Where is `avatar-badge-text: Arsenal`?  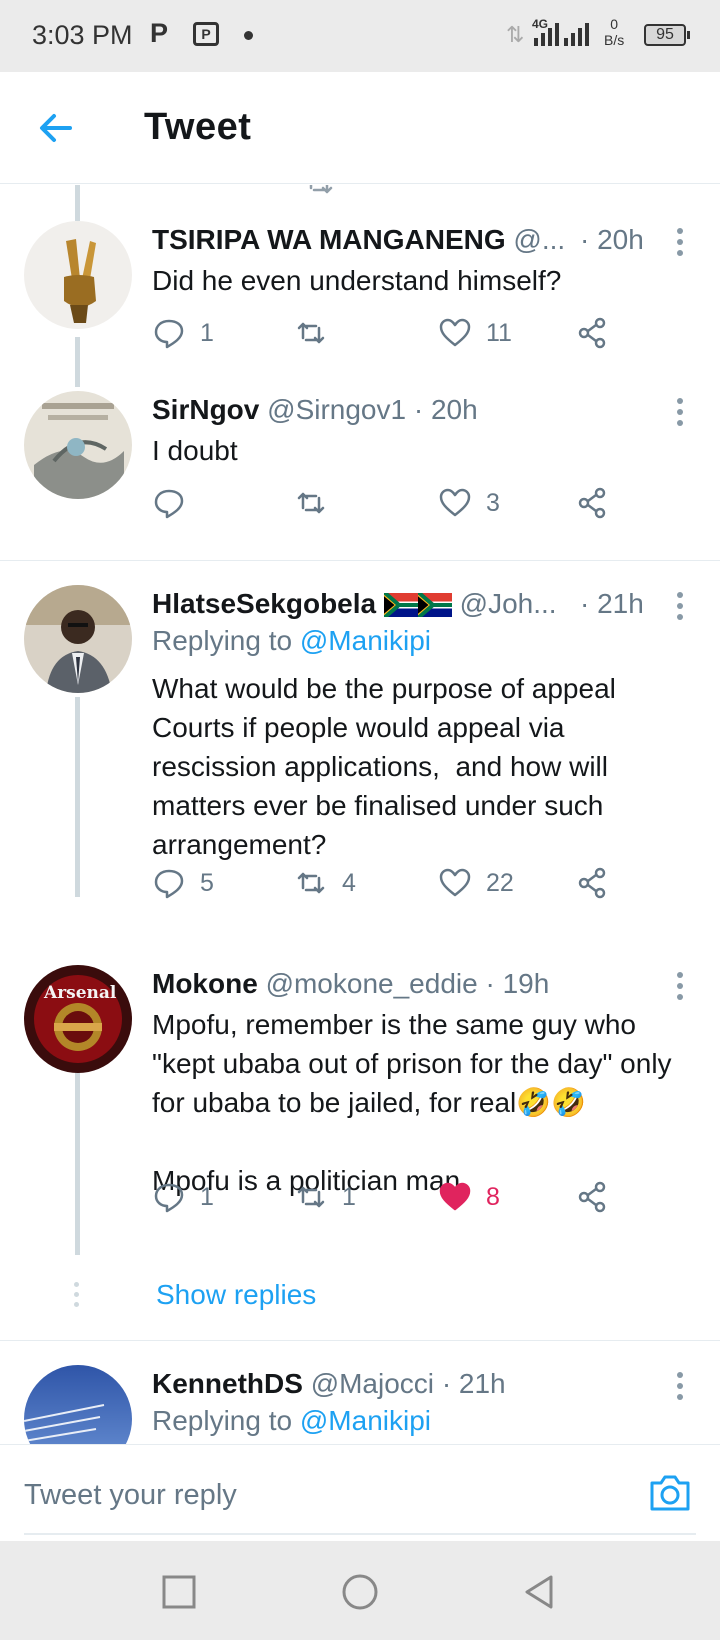 avatar-badge-text: Arsenal is located at coordinates (80, 993).